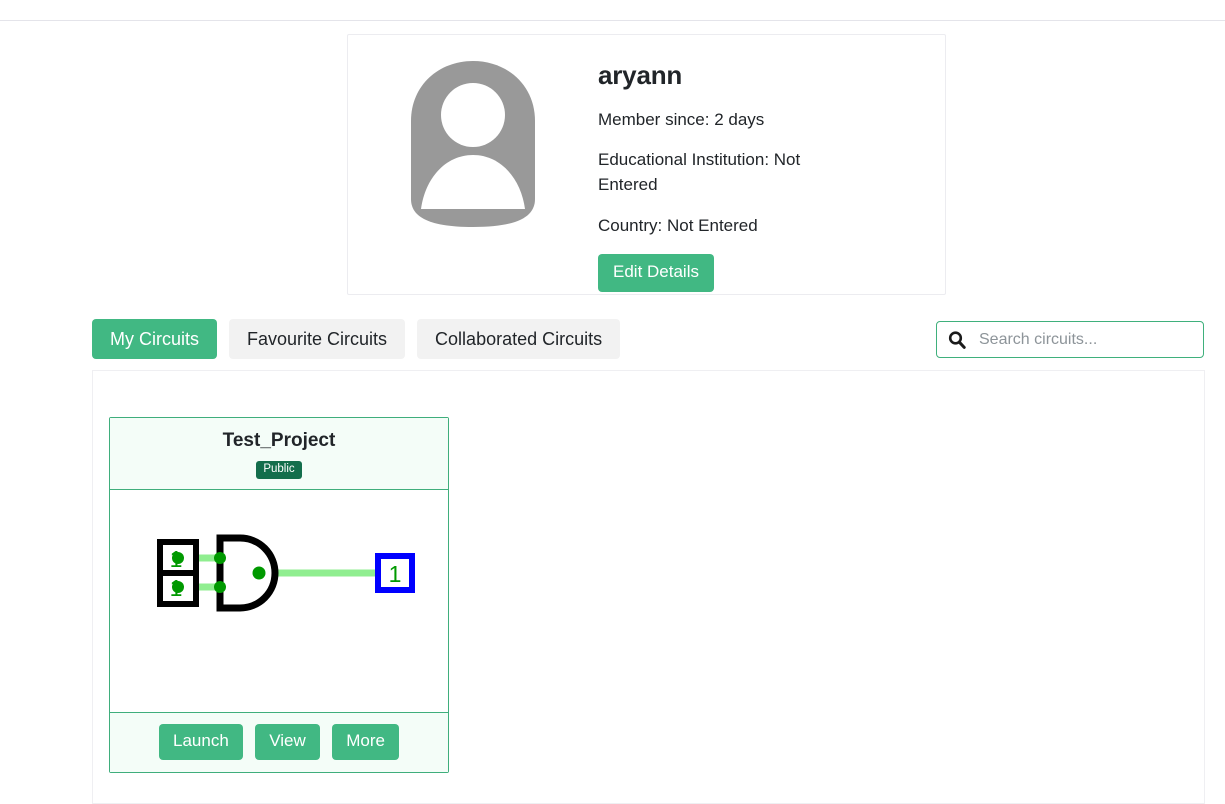 The height and width of the screenshot is (804, 1225). What do you see at coordinates (612, 10) in the screenshot?
I see `navbar-strip` at bounding box center [612, 10].